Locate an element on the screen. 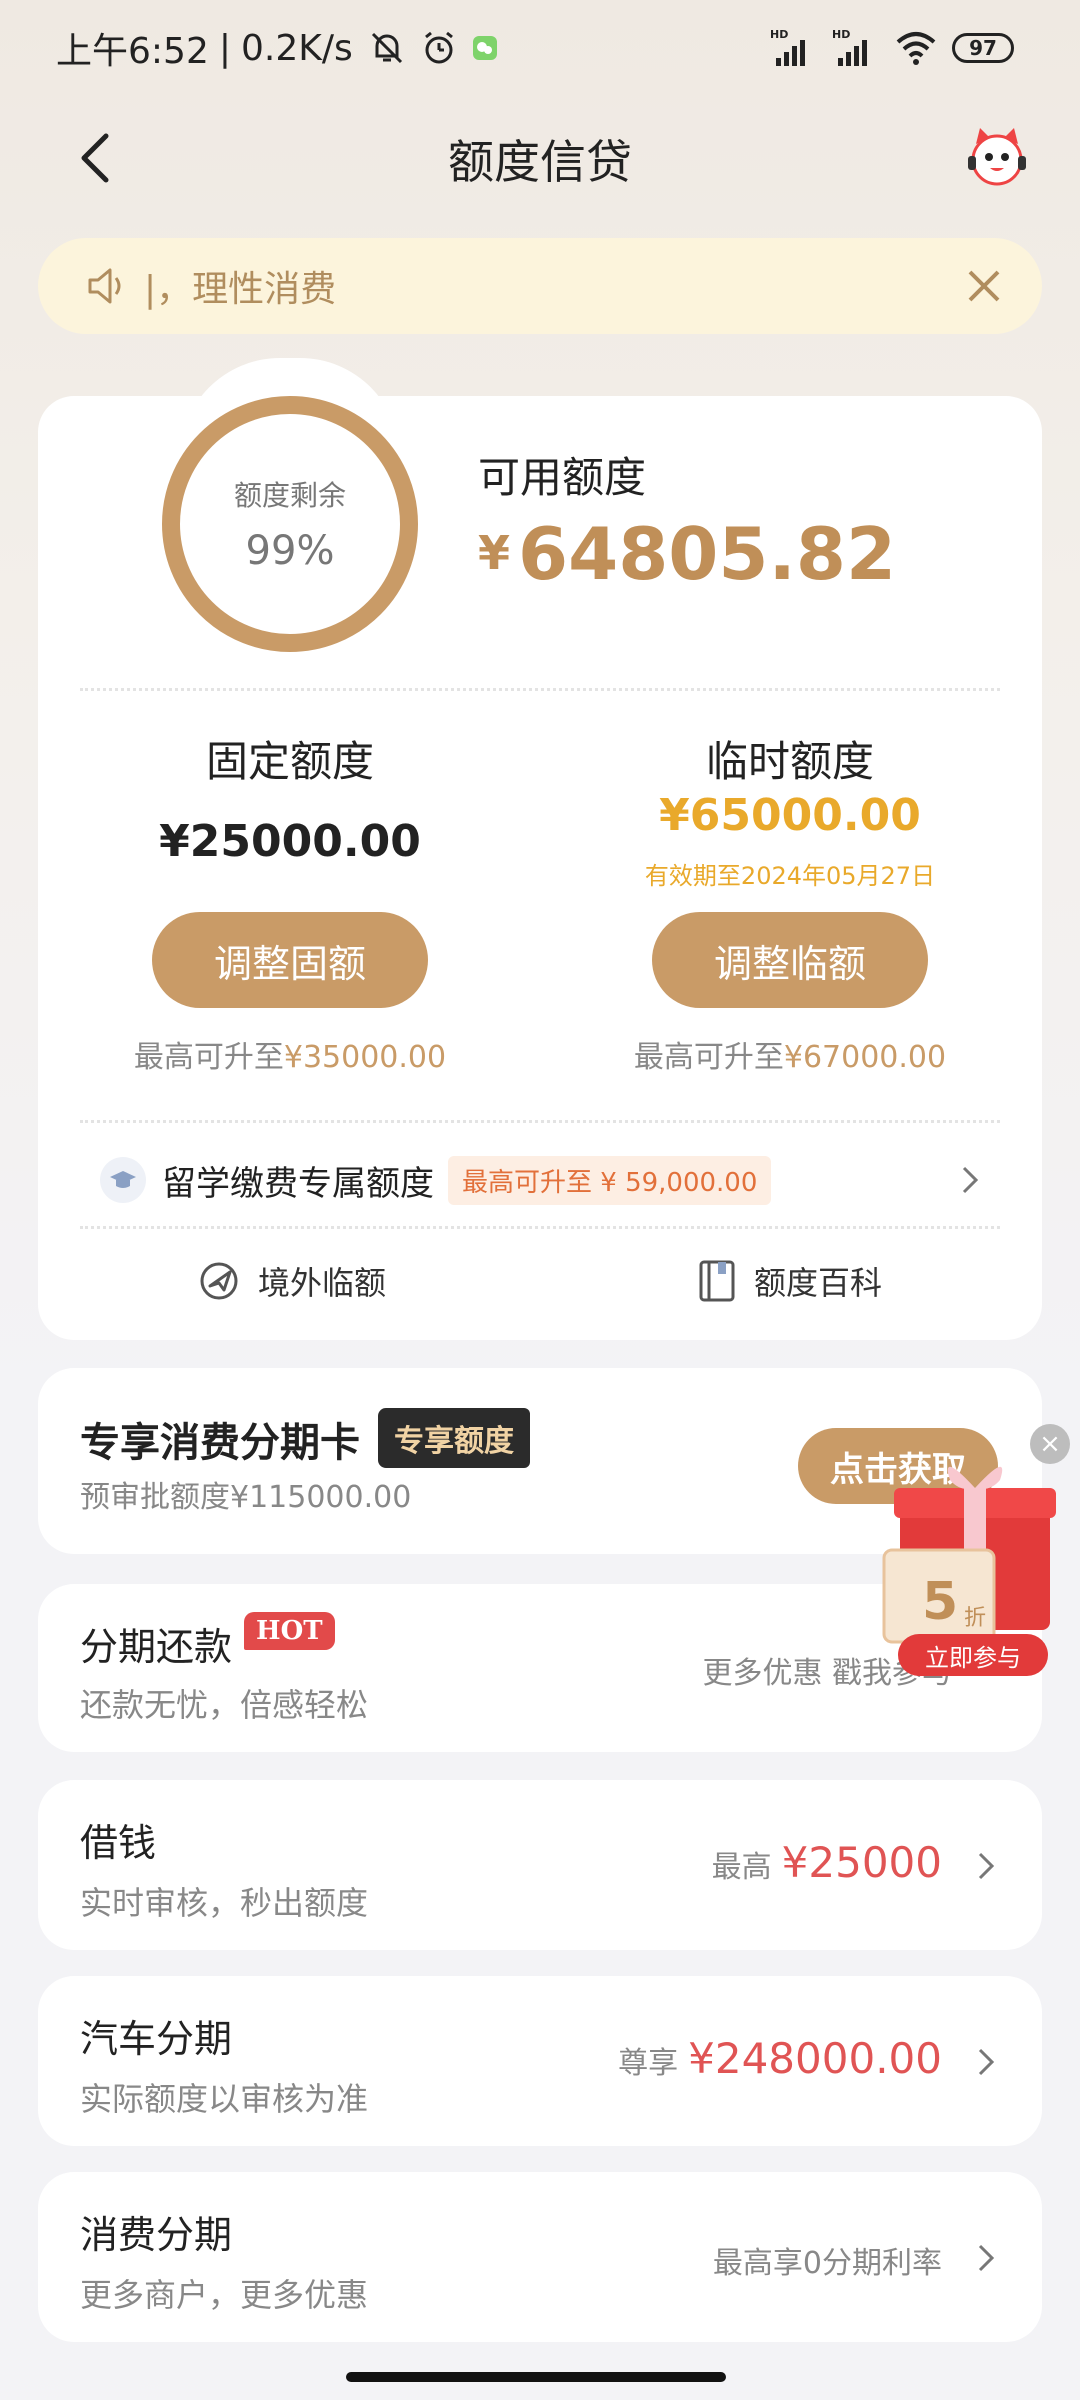 Image resolution: width=1080 pixels, height=2400 pixels. car-loan-right: 尊享 ¥248000.00 is located at coordinates (780, 2058).